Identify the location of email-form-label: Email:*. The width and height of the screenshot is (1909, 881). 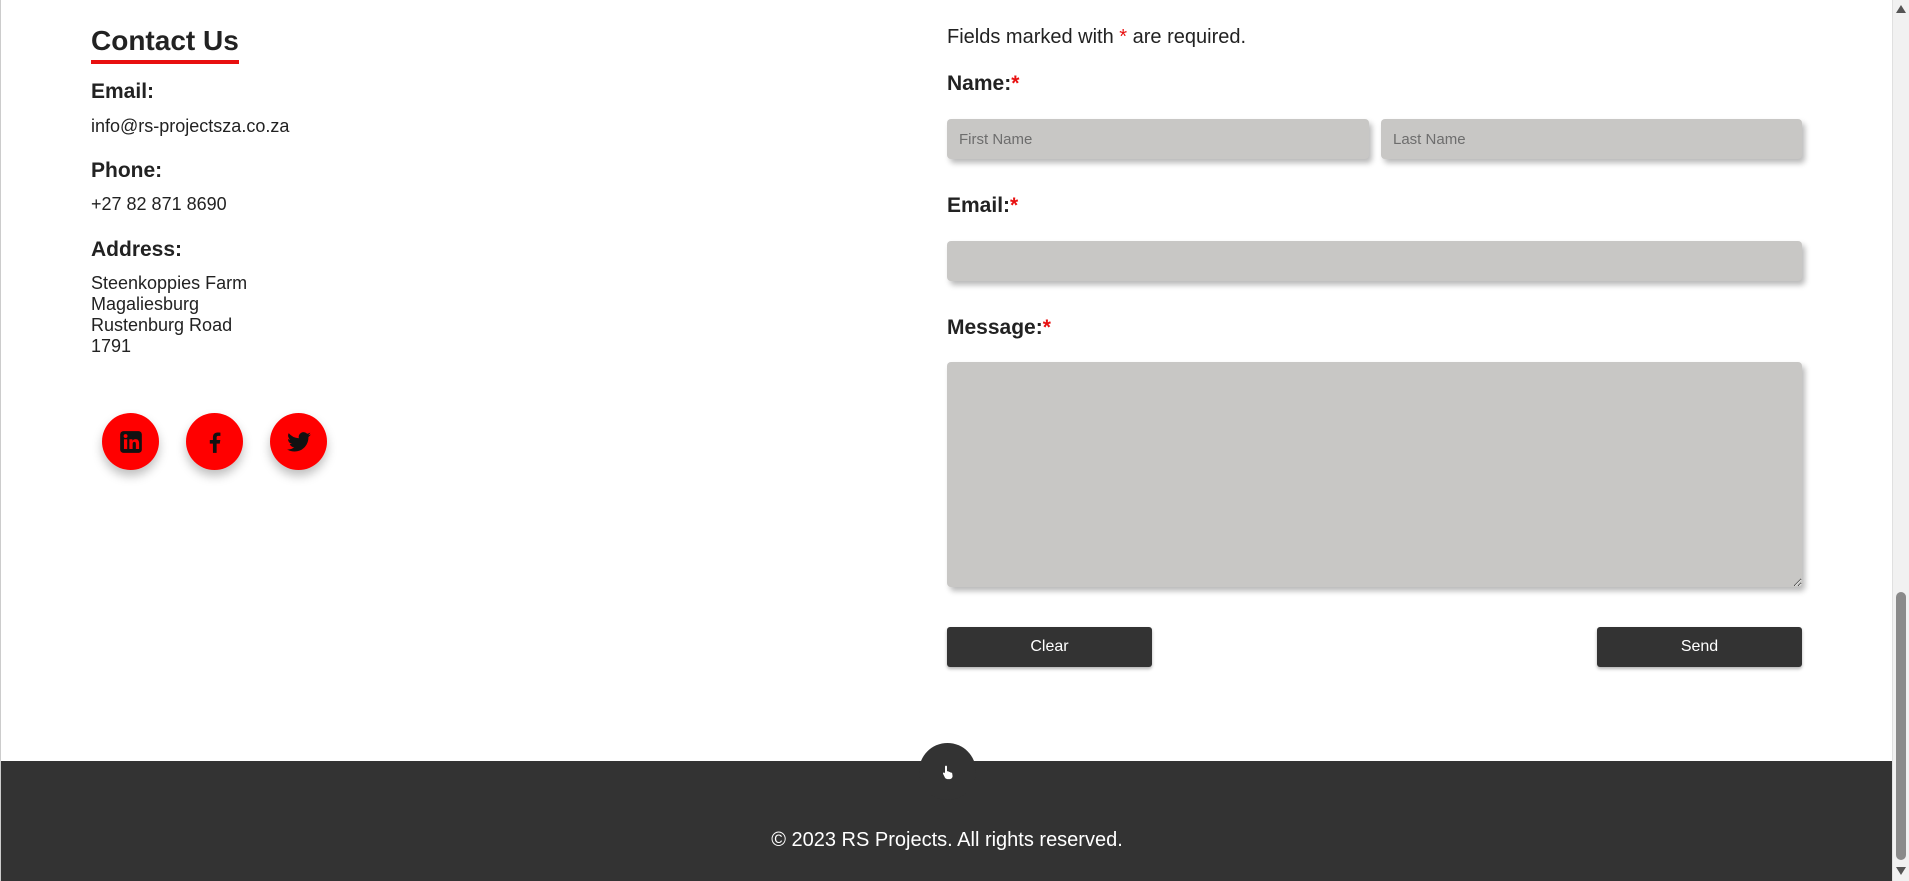
(982, 206).